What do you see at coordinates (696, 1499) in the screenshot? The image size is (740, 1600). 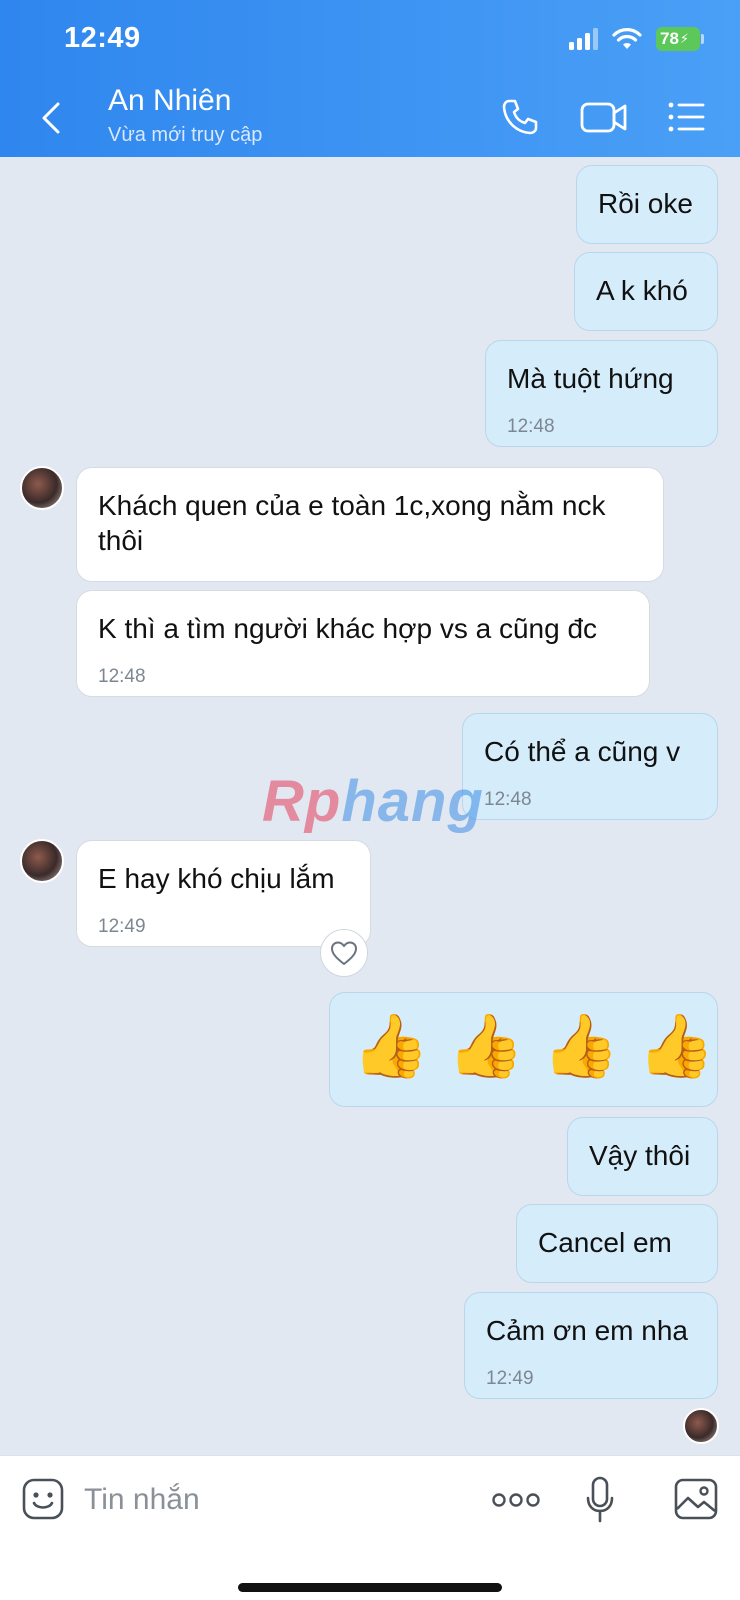 I see `image-gallery-icon` at bounding box center [696, 1499].